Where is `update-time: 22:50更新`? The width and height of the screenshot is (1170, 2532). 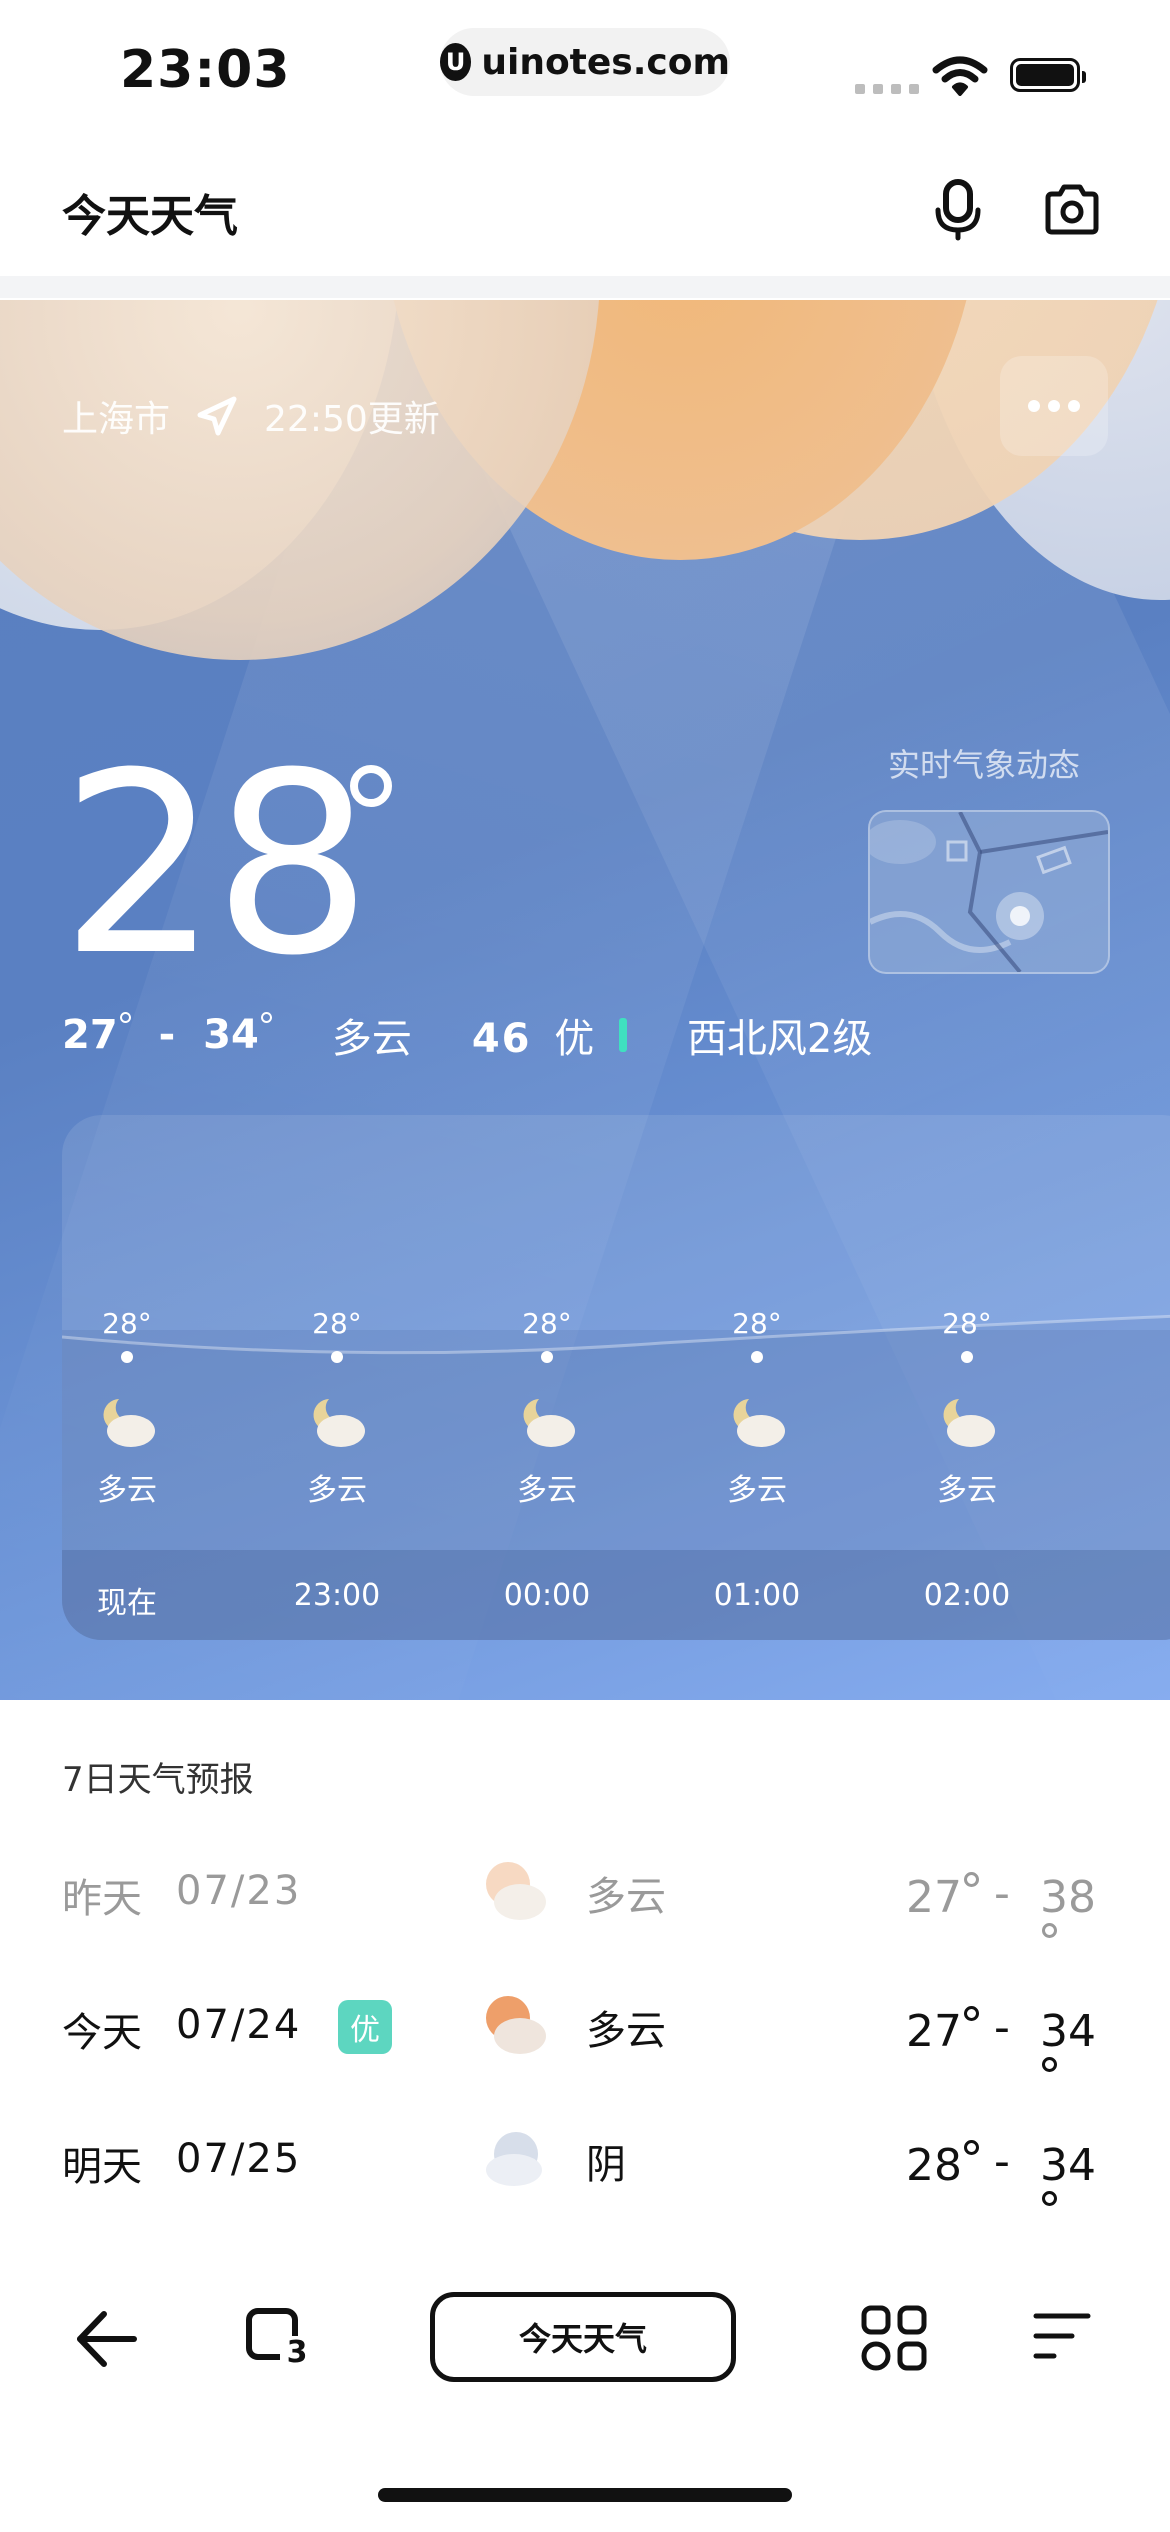 update-time: 22:50更新 is located at coordinates (352, 419).